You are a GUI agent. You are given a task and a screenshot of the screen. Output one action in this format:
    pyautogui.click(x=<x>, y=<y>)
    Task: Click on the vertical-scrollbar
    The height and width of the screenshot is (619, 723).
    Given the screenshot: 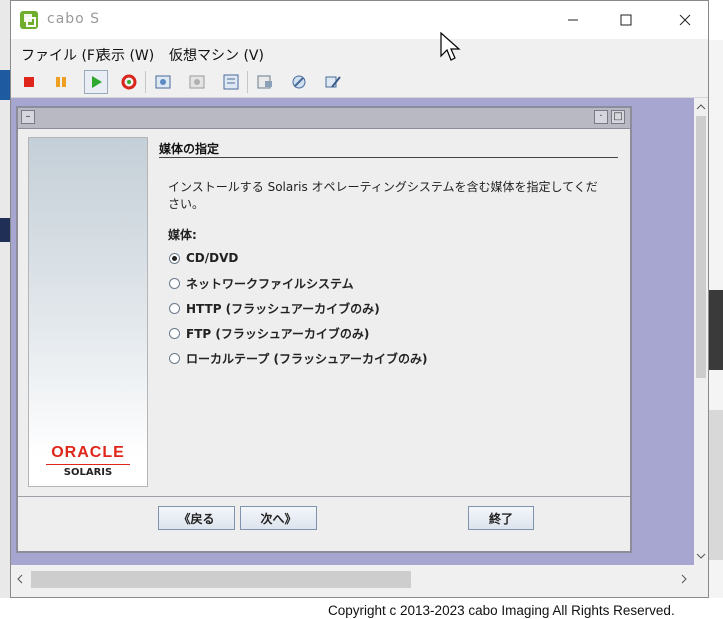 What is the action you would take?
    pyautogui.click(x=701, y=331)
    